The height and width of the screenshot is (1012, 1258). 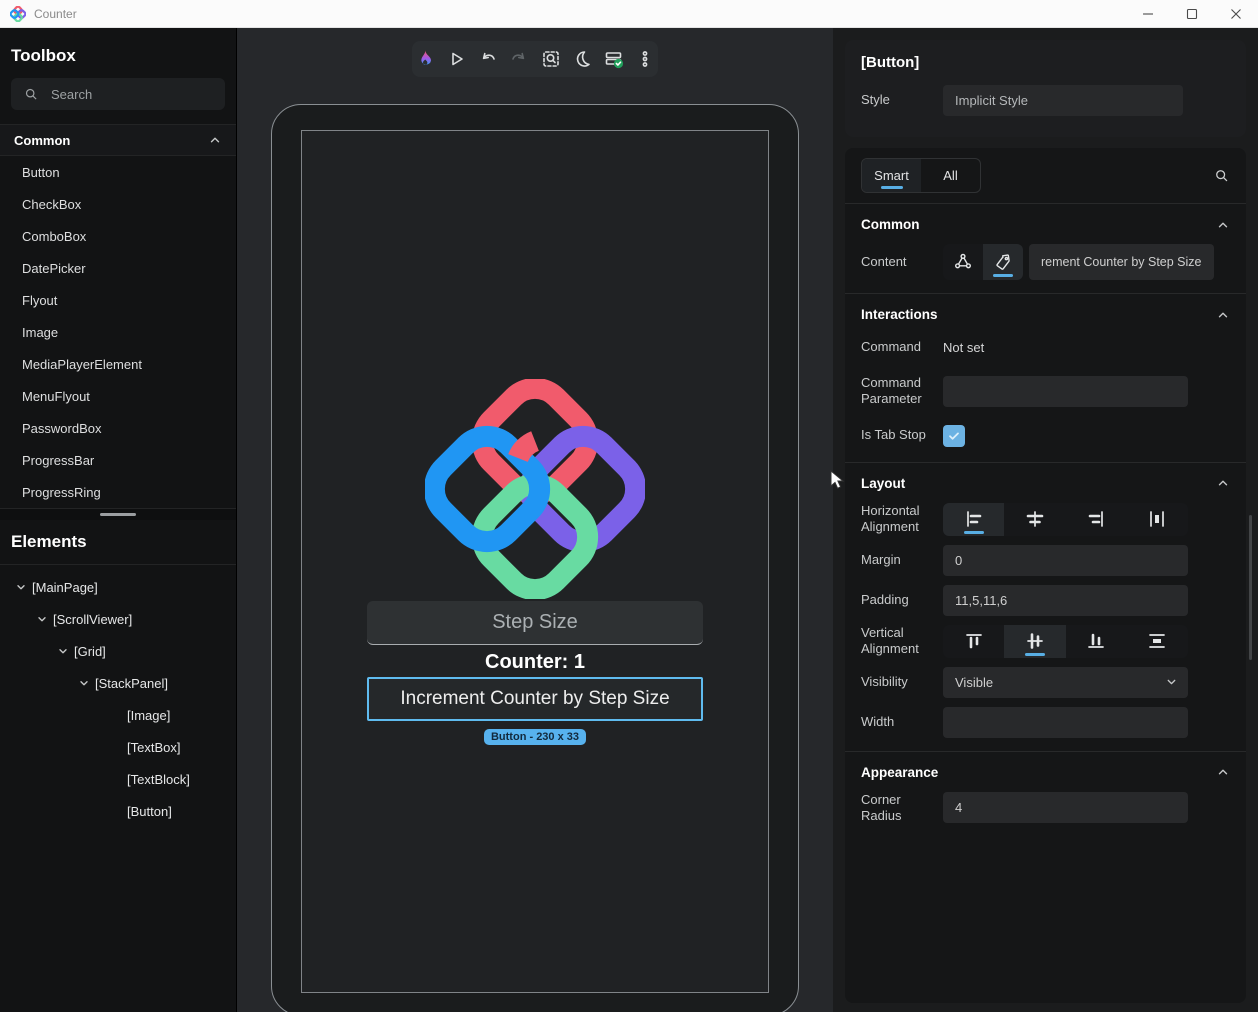 I want to click on align-vertical-top-button, so click(x=973, y=641).